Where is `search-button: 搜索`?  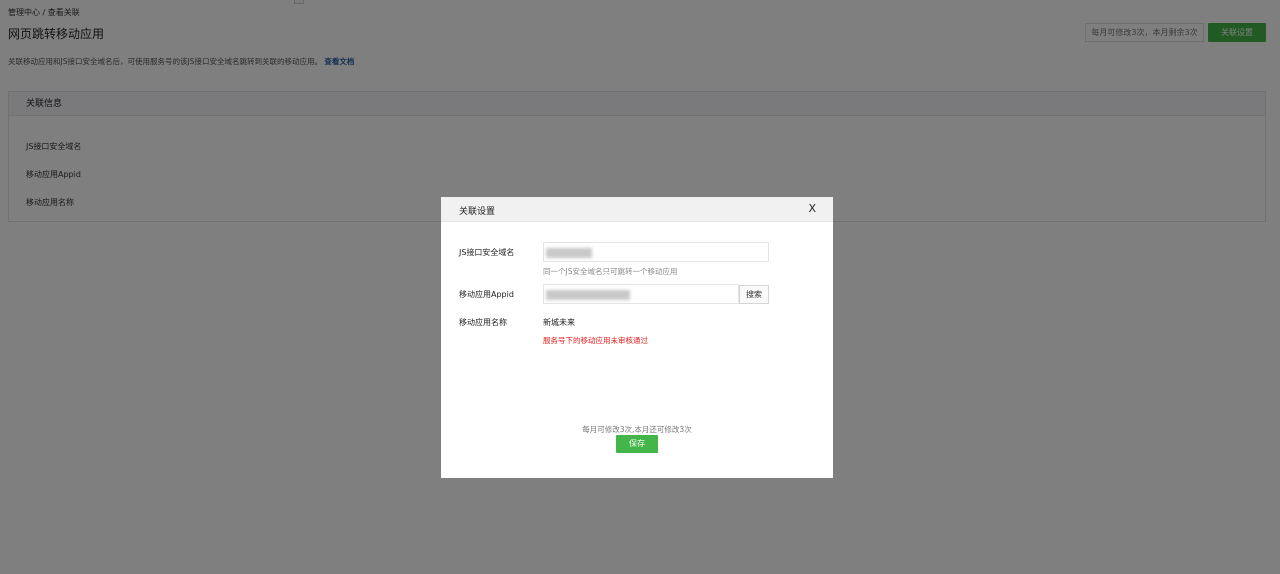 search-button: 搜索 is located at coordinates (754, 294).